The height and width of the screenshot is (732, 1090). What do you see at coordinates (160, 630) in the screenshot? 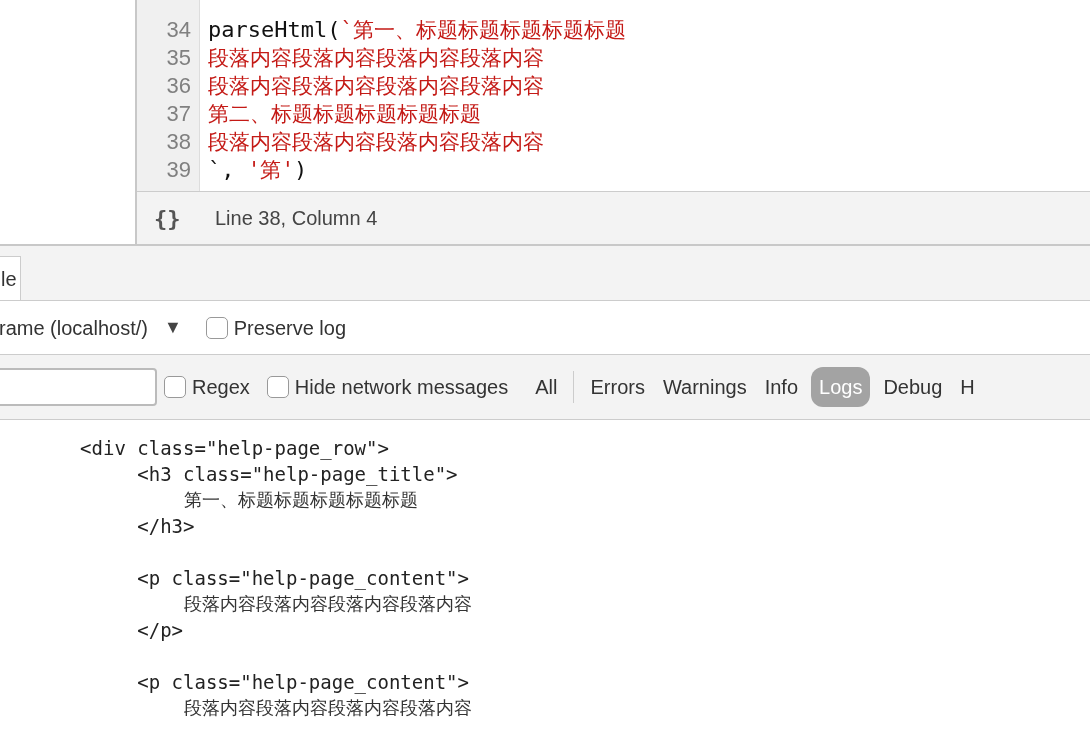
I see `console-output-line: </p>` at bounding box center [160, 630].